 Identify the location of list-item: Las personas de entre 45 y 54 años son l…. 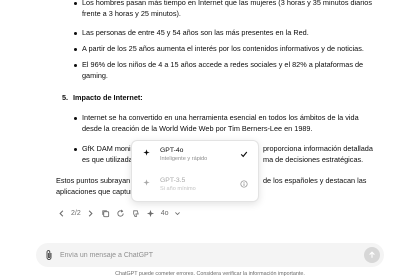
(195, 32).